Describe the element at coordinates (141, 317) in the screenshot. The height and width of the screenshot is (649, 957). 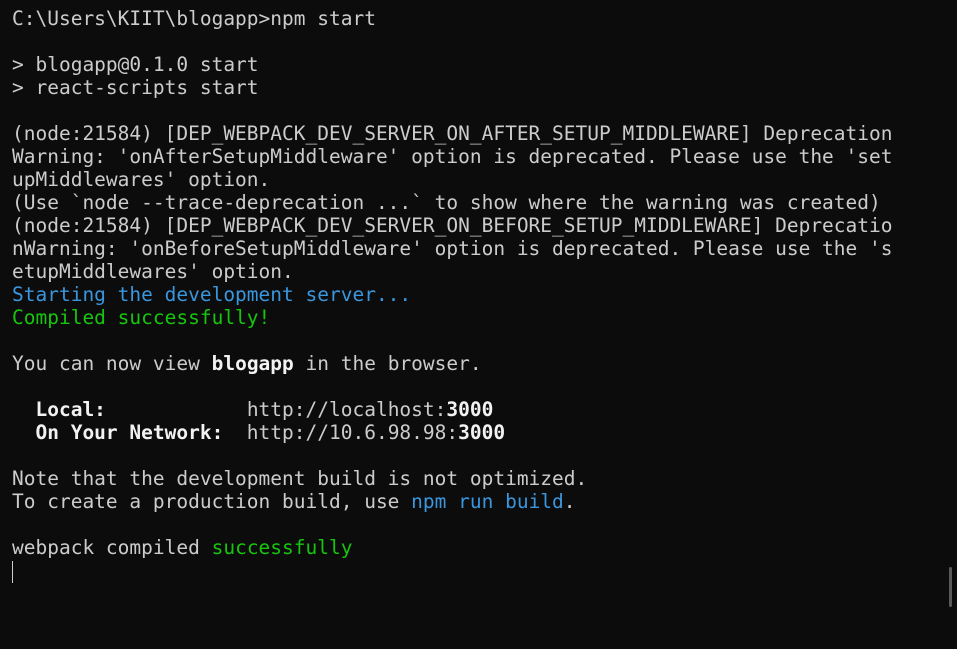
I see `line-segment: Compiled successfully!` at that location.